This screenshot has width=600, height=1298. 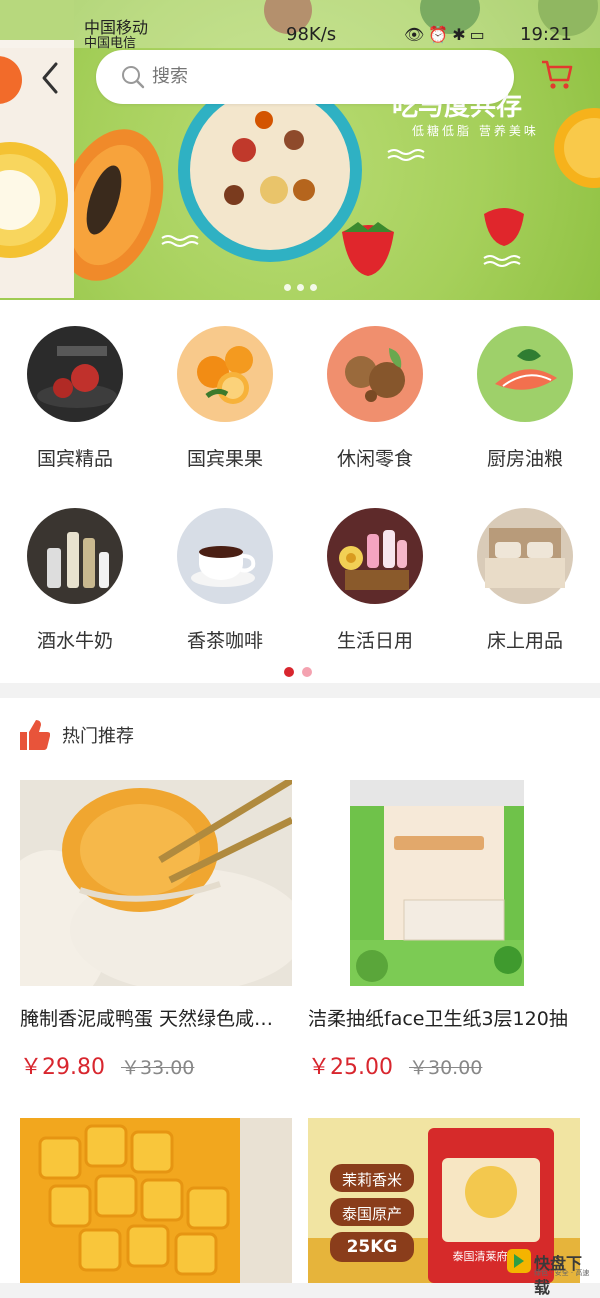 I want to click on network-speed: 98K/s, so click(x=311, y=34).